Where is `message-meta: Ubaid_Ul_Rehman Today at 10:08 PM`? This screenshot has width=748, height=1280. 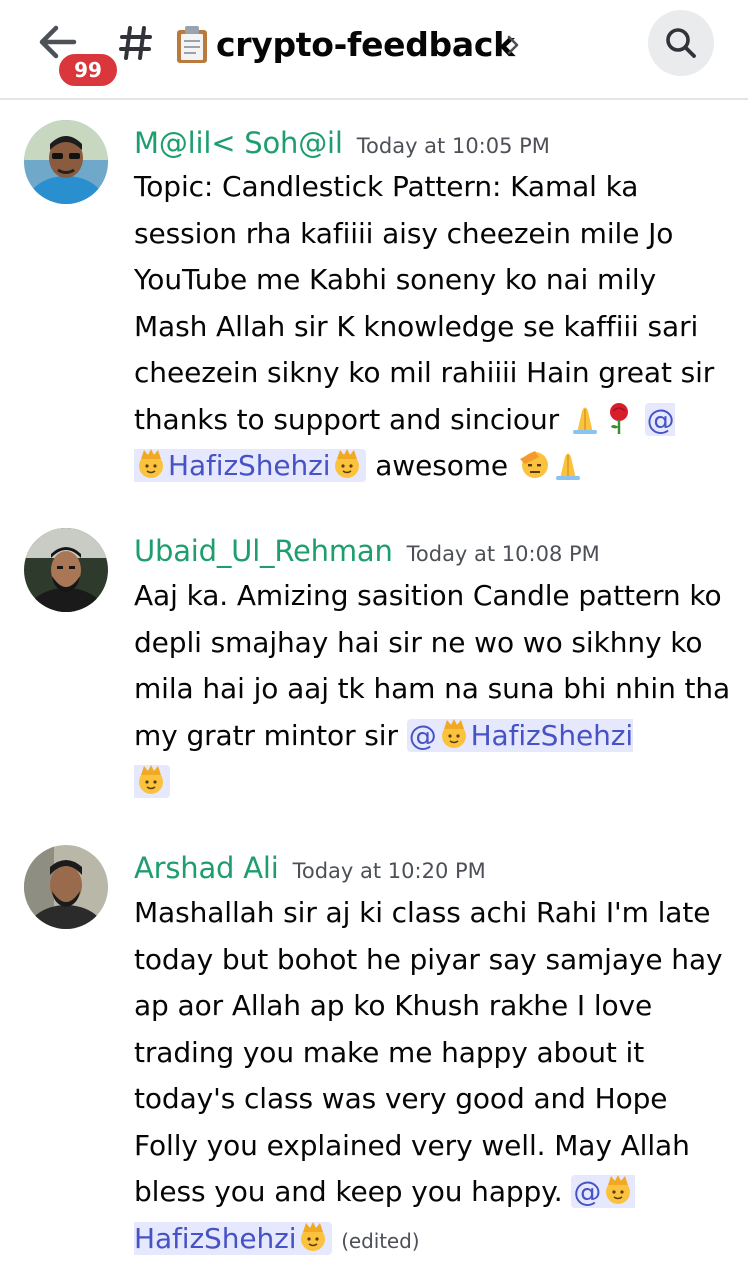 message-meta: Ubaid_Ul_Rehman Today at 10:08 PM is located at coordinates (367, 551).